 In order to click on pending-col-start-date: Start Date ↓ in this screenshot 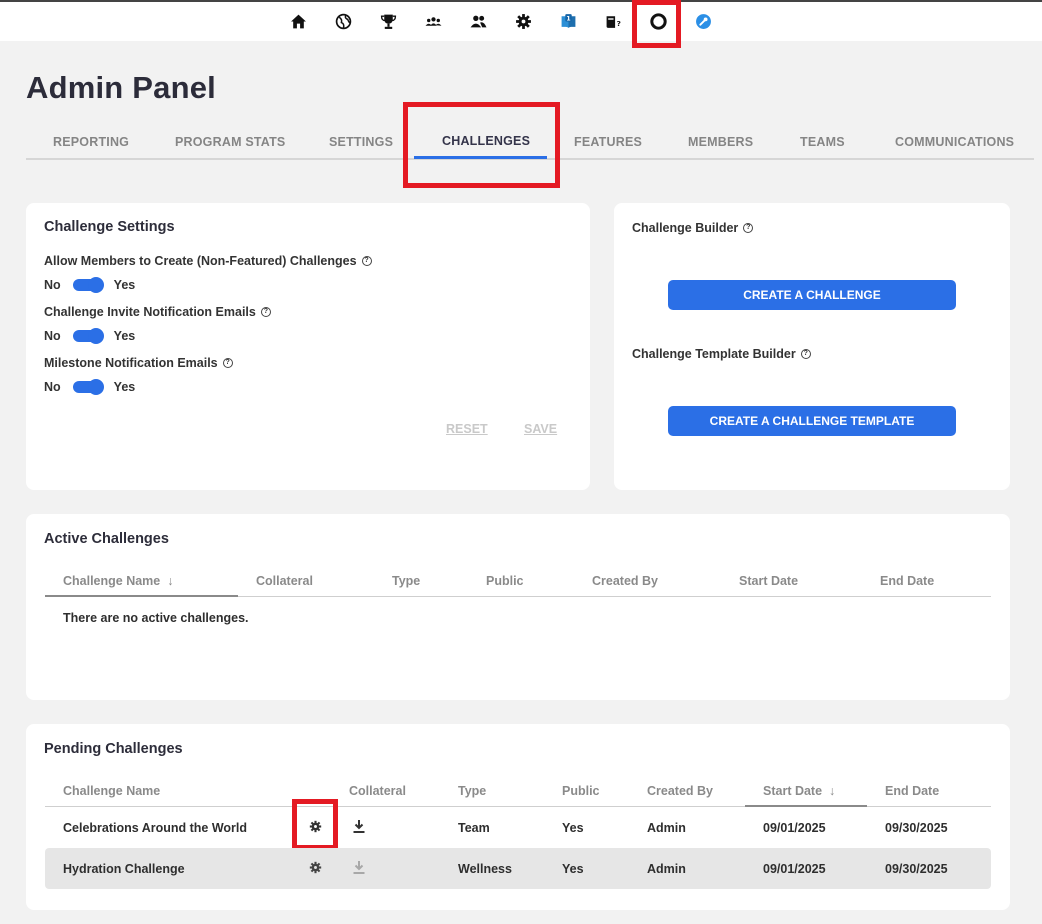, I will do `click(799, 791)`.